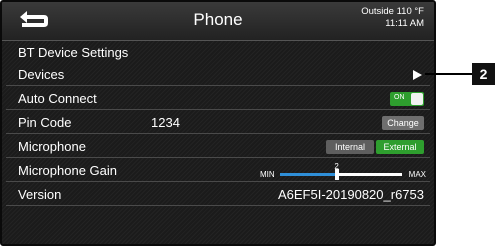 This screenshot has width=495, height=252. What do you see at coordinates (67, 170) in the screenshot?
I see `microphone-gain-label: Microphone Gain` at bounding box center [67, 170].